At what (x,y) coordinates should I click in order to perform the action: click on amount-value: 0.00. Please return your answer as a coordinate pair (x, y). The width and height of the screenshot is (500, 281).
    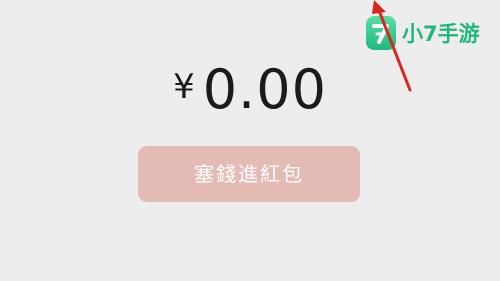
    Looking at the image, I should click on (264, 89).